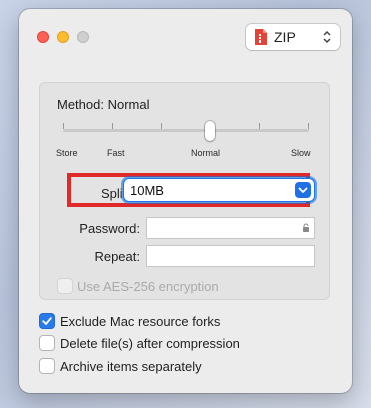 The image size is (371, 408). I want to click on archive-format-select: ZIP, so click(293, 37).